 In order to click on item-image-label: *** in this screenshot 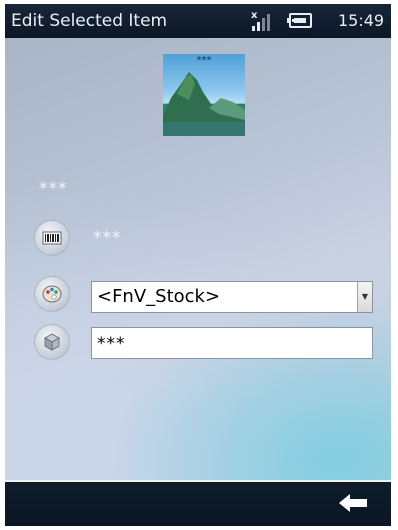, I will do `click(204, 60)`.